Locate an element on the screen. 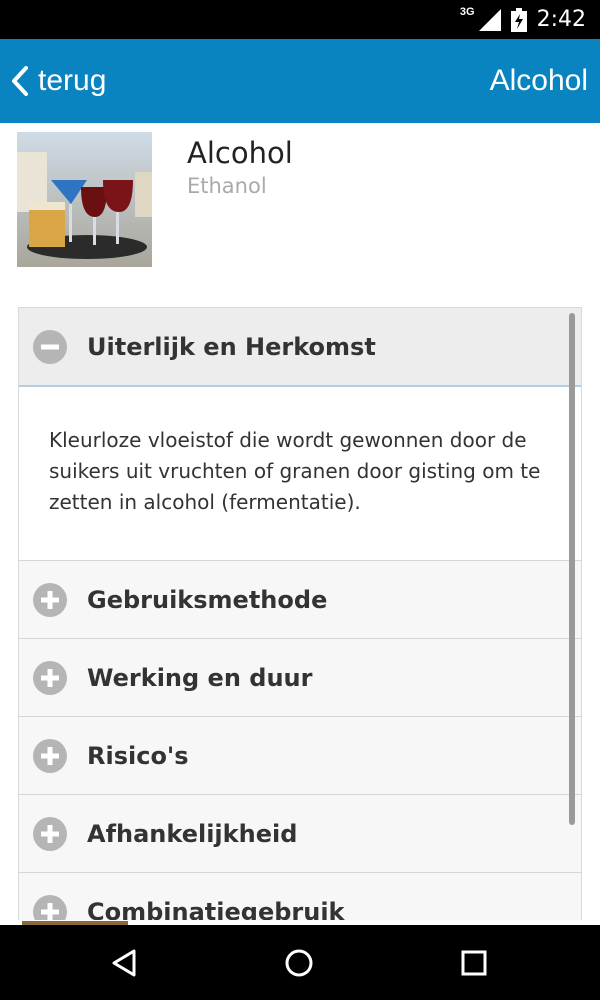 This screenshot has width=600, height=1000. scrollbar is located at coordinates (572, 569).